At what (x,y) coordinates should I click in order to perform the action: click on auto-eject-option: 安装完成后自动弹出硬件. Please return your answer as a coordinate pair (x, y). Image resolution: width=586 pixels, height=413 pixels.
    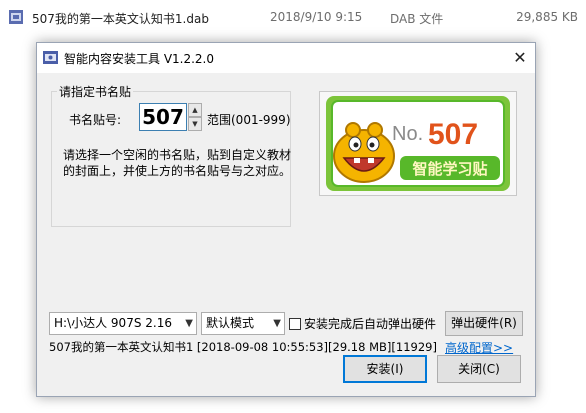
    Looking at the image, I should click on (362, 323).